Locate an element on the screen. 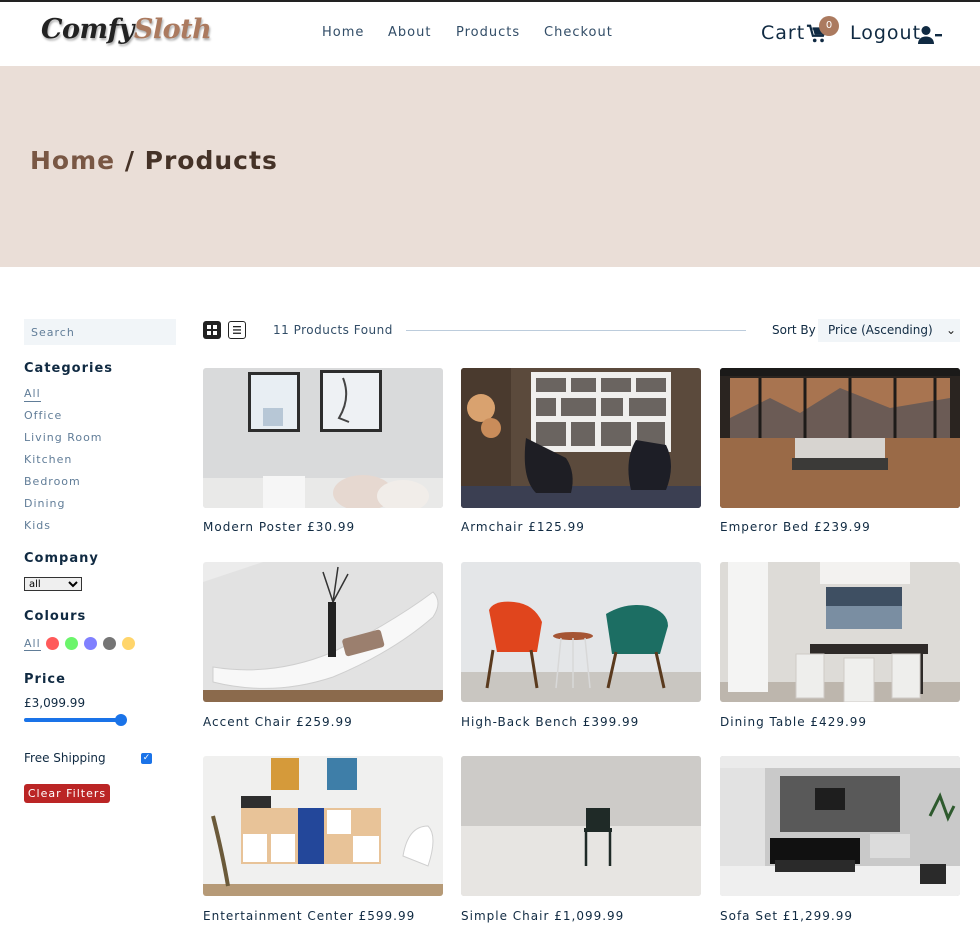  product-image-armchair is located at coordinates (581, 438).